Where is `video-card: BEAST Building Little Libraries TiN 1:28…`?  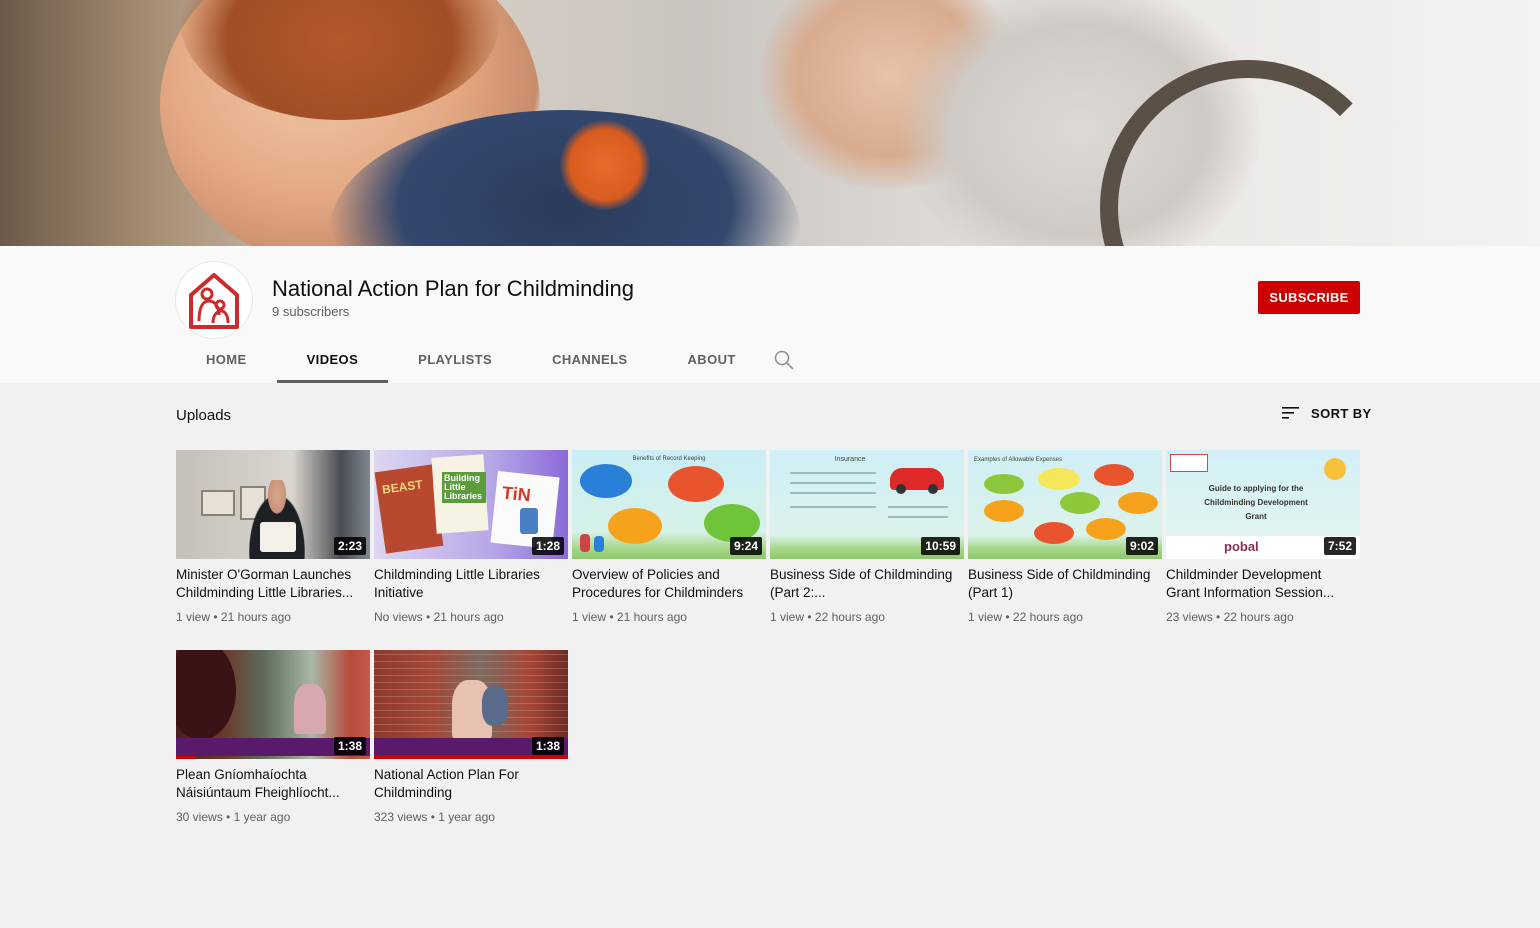
video-card: BEAST Building Little Libraries TiN 1:28… is located at coordinates (472, 537).